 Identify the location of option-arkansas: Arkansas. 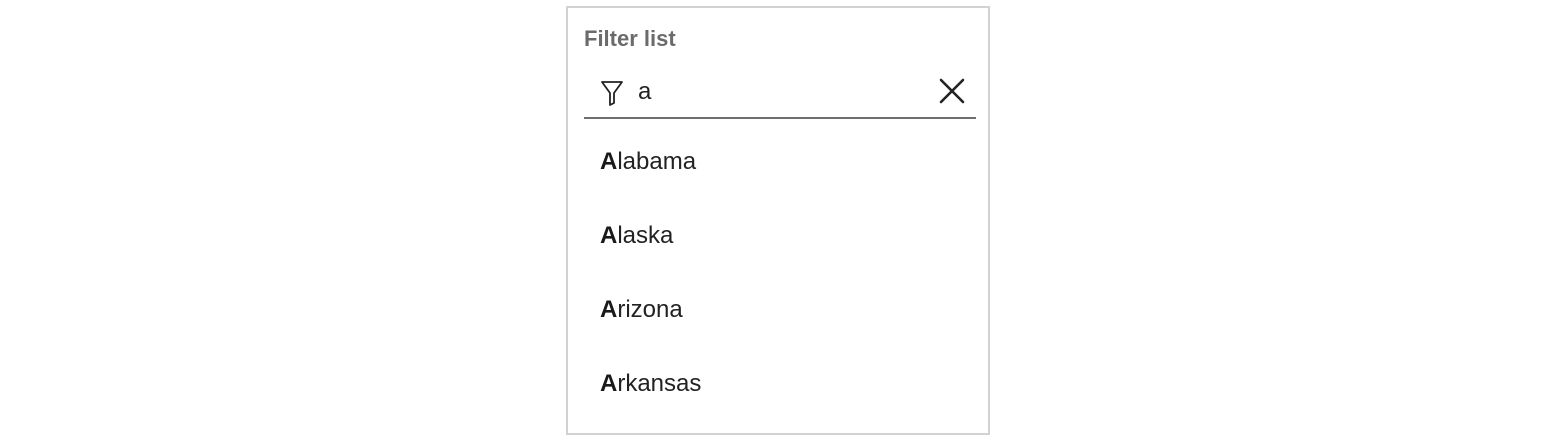
(780, 384).